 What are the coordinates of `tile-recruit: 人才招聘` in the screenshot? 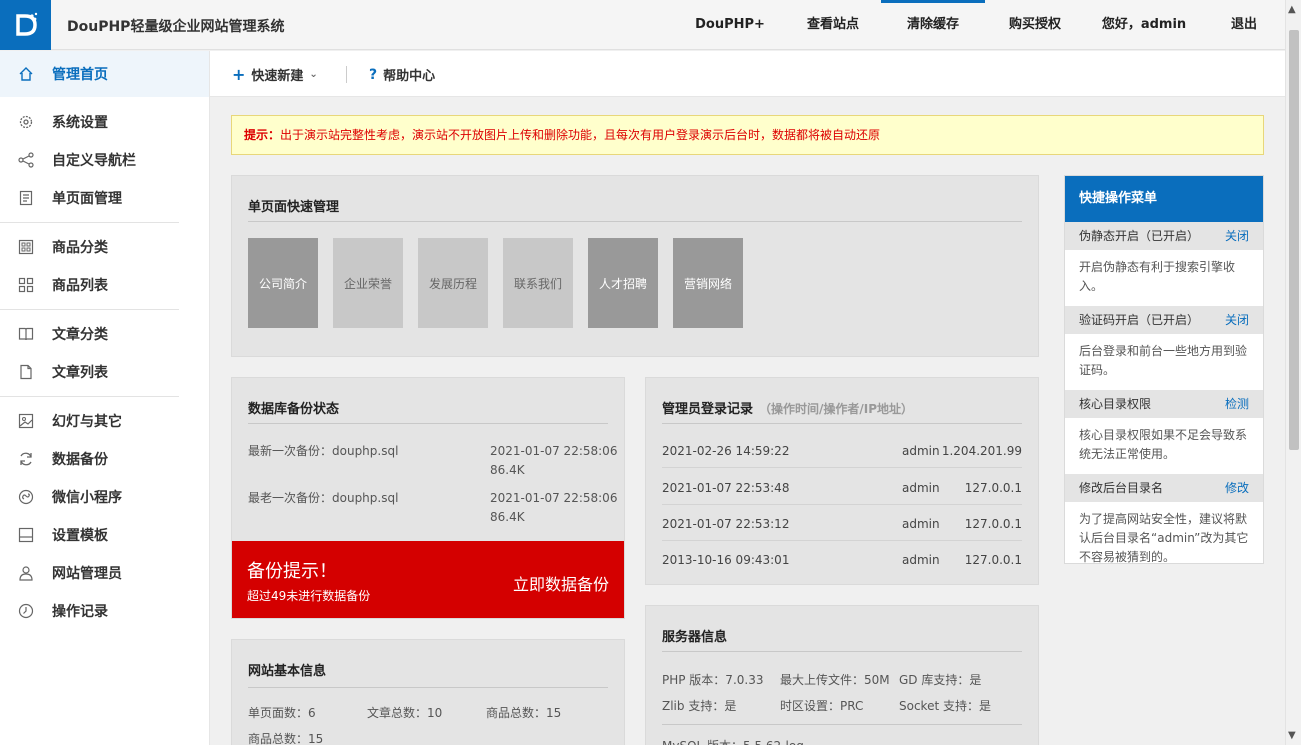 It's located at (623, 283).